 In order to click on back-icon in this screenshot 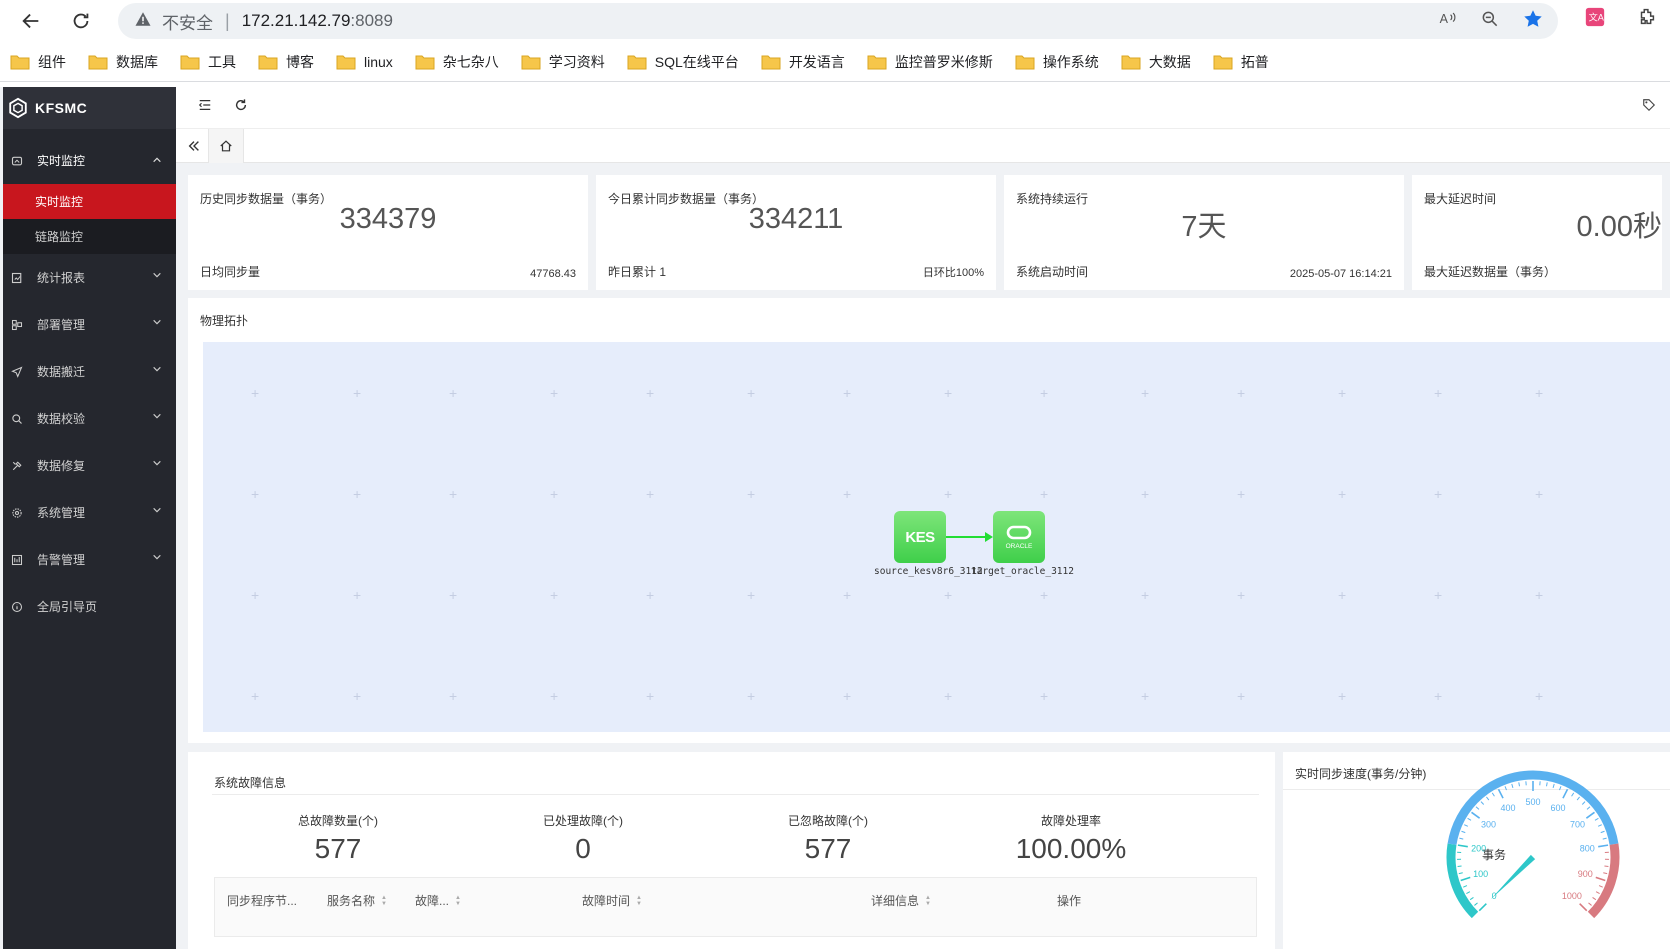, I will do `click(31, 21)`.